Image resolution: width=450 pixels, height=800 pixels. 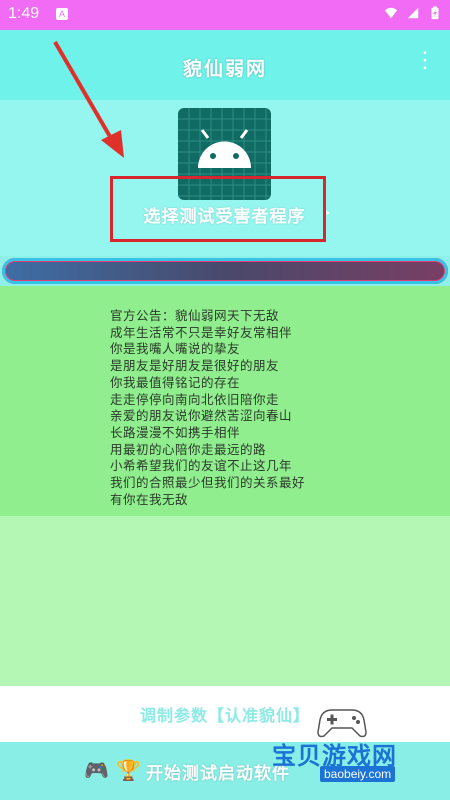 What do you see at coordinates (357, 745) in the screenshot?
I see `watermark: 宝贝游戏网 baobeiy.com` at bounding box center [357, 745].